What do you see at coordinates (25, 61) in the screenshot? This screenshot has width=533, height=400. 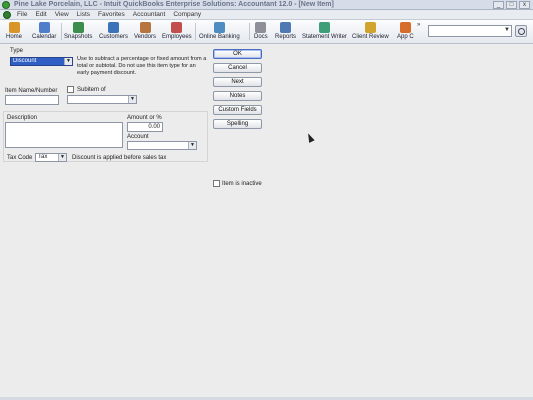 I see `type-value: Discount` at bounding box center [25, 61].